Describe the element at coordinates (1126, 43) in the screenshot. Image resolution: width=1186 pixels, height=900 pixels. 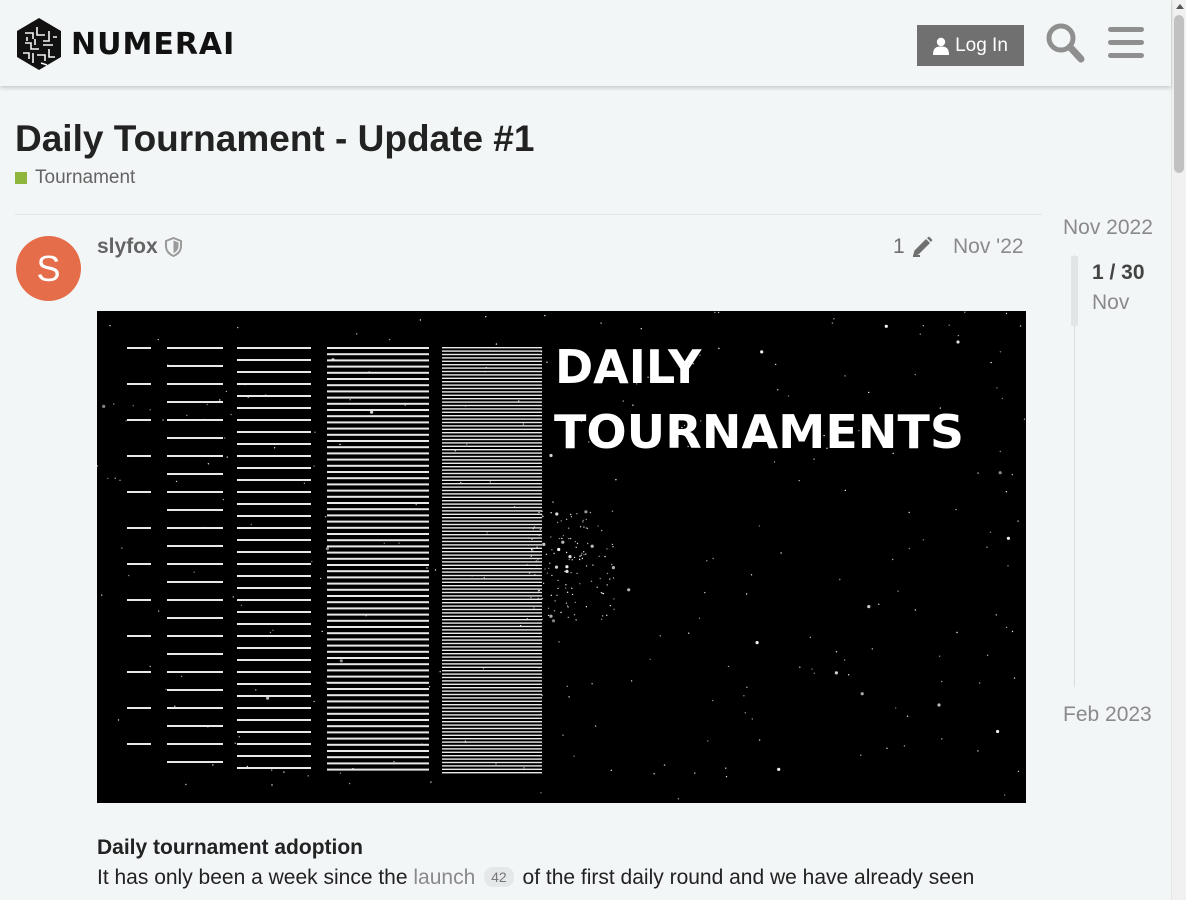
I see `hamburger-menu-icon` at that location.